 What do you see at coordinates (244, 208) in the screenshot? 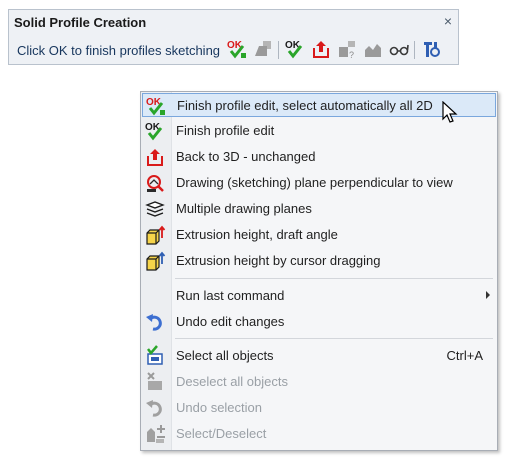
I see `menu-item-label: Multiple drawing planes` at bounding box center [244, 208].